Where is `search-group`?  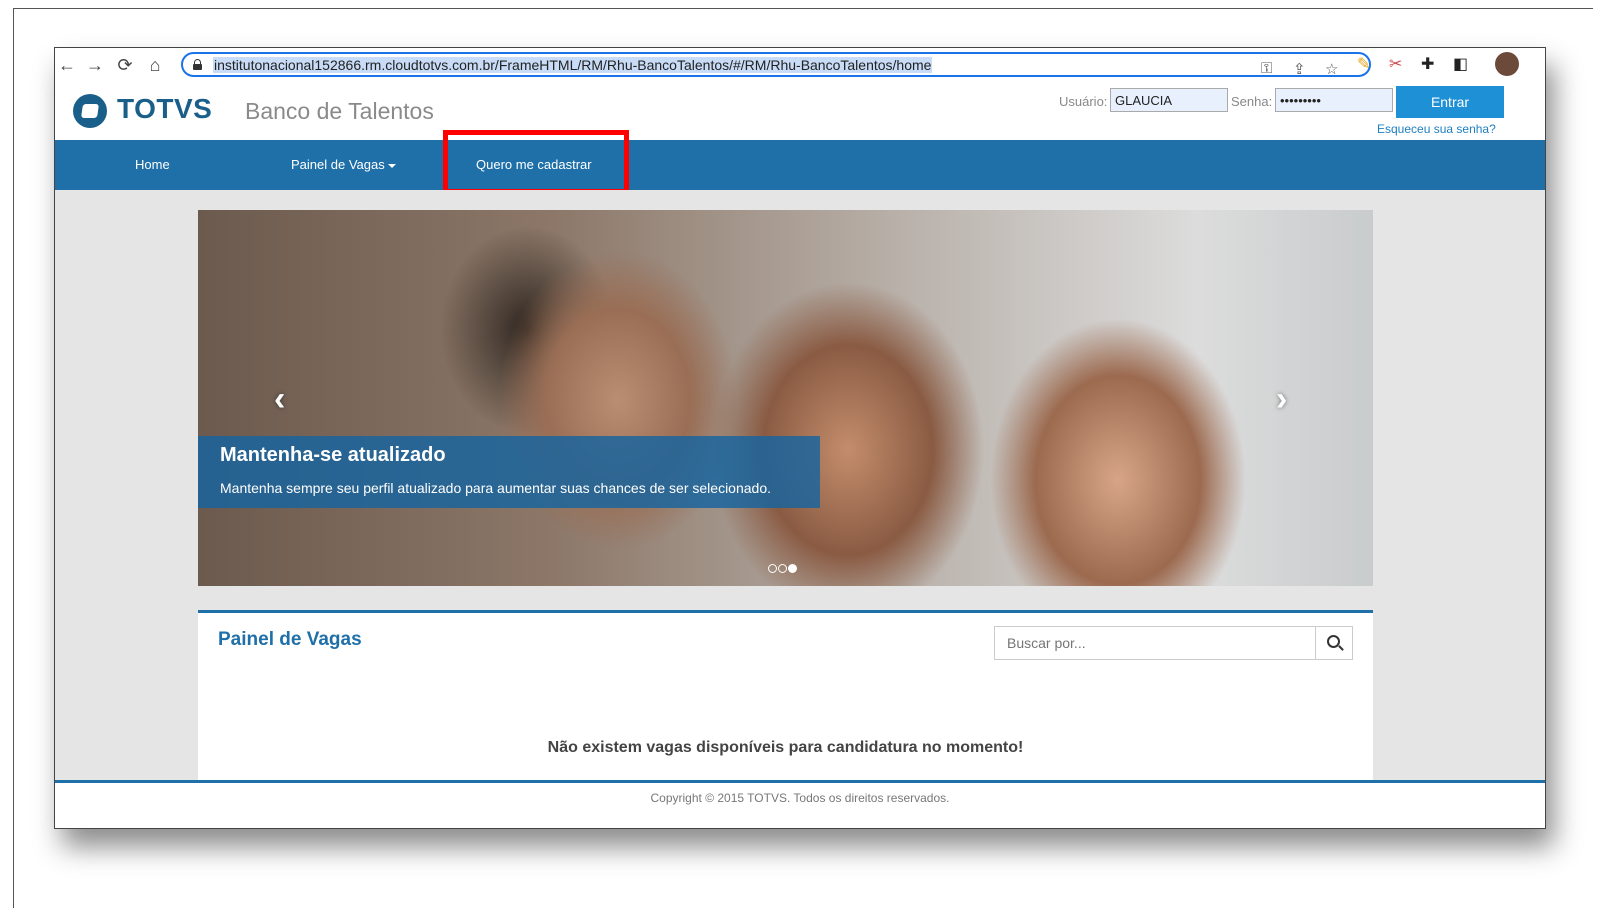 search-group is located at coordinates (1174, 643).